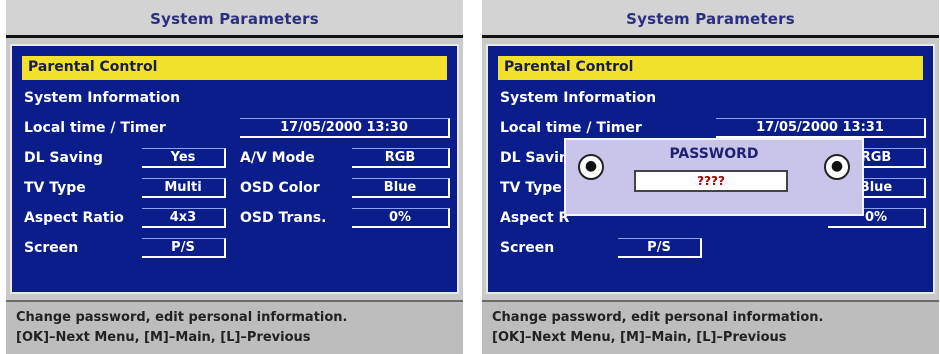 Image resolution: width=940 pixels, height=354 pixels. I want to click on dl-saving-label: DL Savin, so click(534, 158).